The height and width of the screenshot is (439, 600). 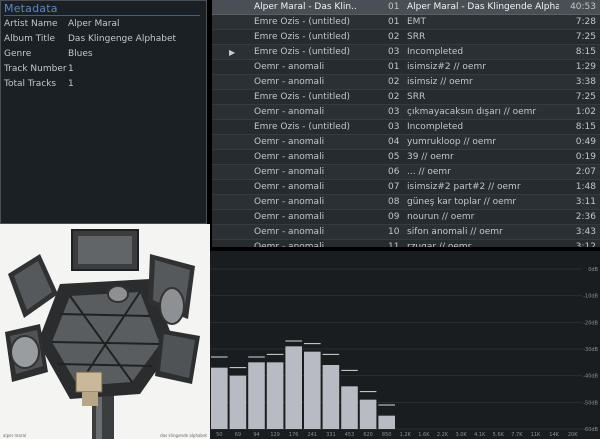 I want to click on playlist-row: Oemr - anomali 04 yumrukloop // oemr 0:49, so click(x=406, y=142).